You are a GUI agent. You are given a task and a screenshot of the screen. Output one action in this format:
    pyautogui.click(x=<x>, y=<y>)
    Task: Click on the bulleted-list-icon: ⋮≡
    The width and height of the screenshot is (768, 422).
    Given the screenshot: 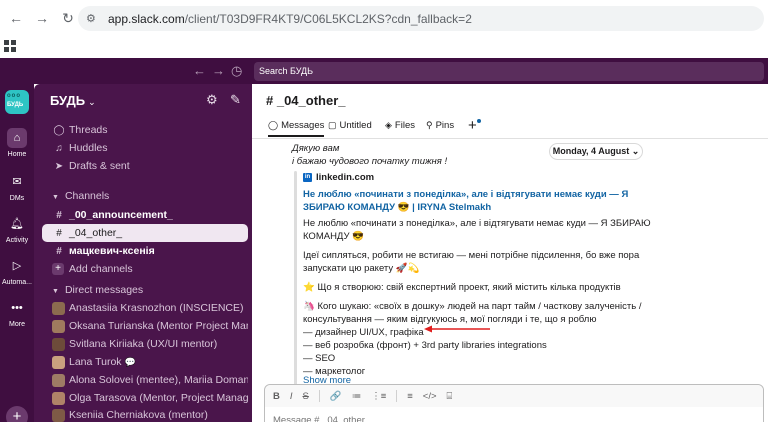 What is the action you would take?
    pyautogui.click(x=378, y=396)
    